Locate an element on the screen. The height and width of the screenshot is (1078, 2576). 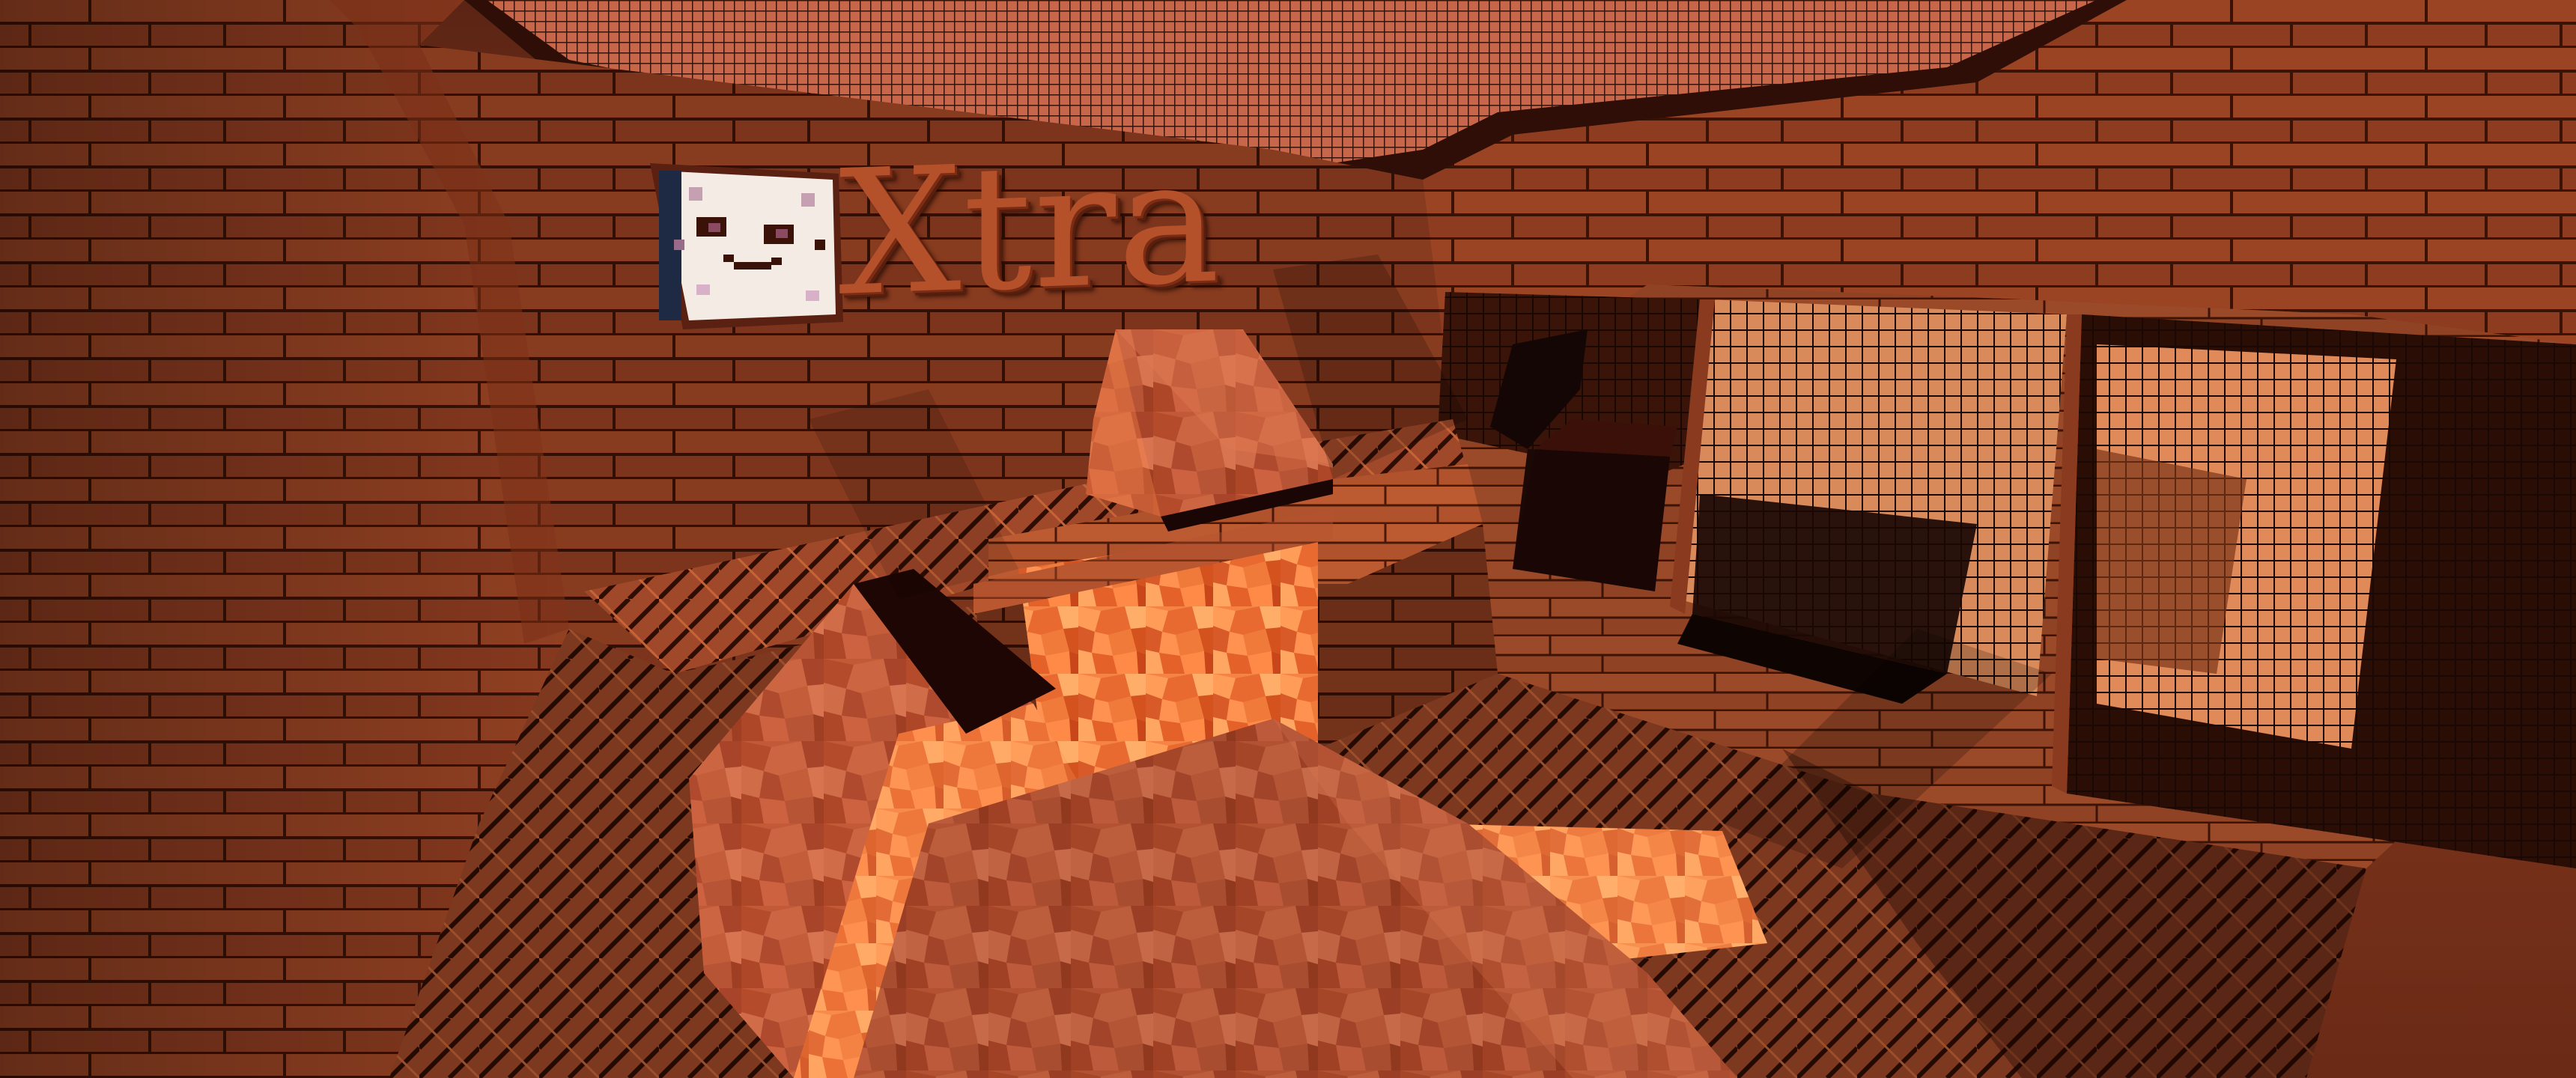
pixel-cat-face-icon is located at coordinates (746, 246).